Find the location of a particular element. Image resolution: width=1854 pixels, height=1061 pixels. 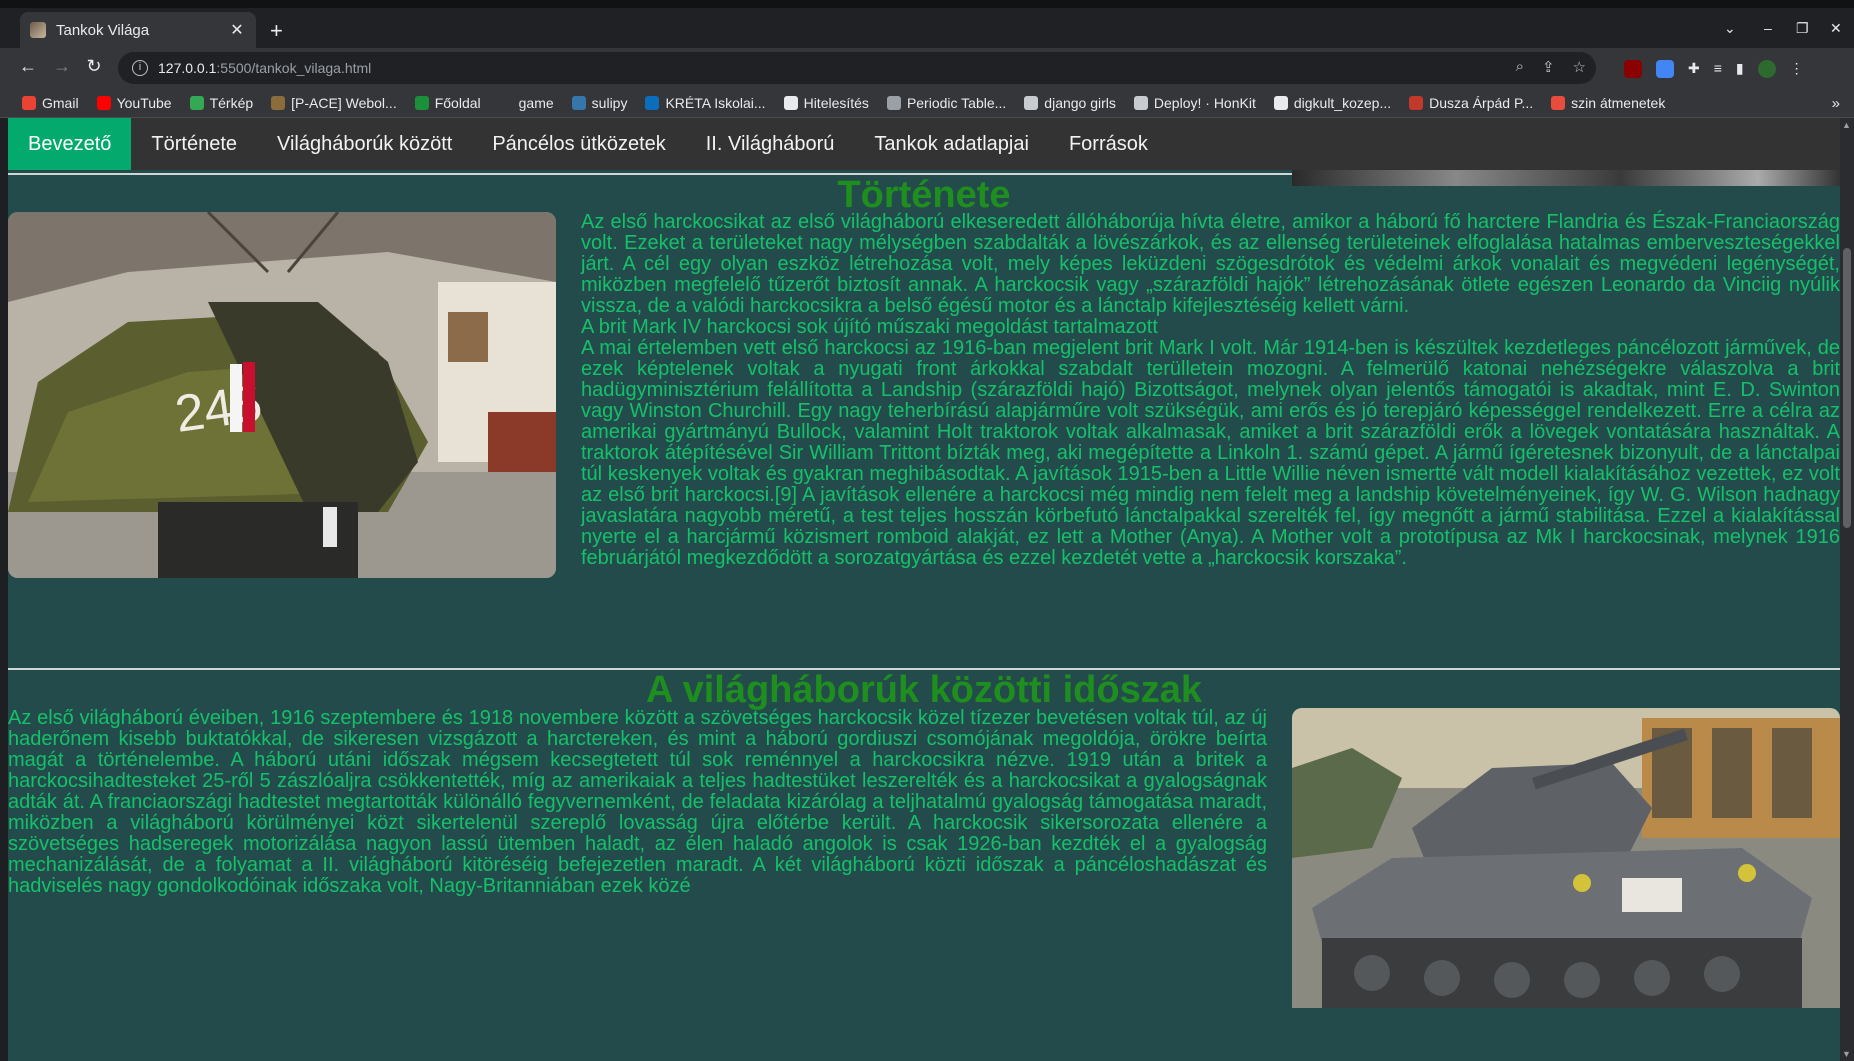

bookmark-label: Deploy! · HonKit is located at coordinates (1204, 102).